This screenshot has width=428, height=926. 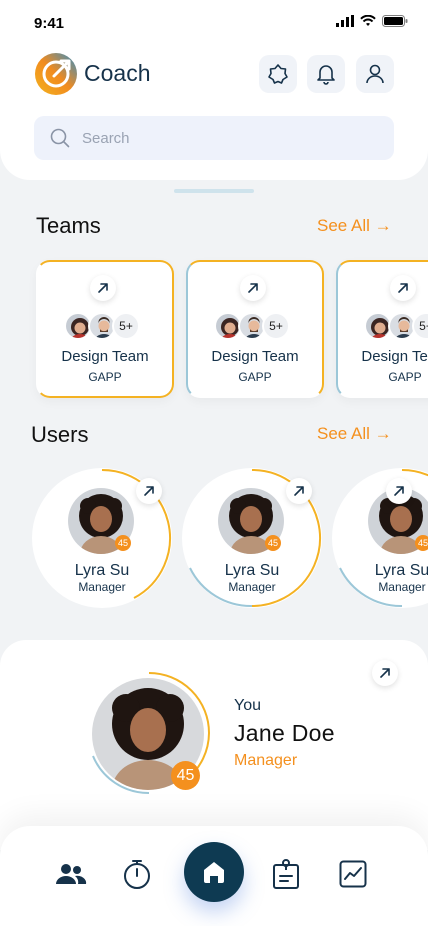 I want to click on bell-icon, so click(x=326, y=75).